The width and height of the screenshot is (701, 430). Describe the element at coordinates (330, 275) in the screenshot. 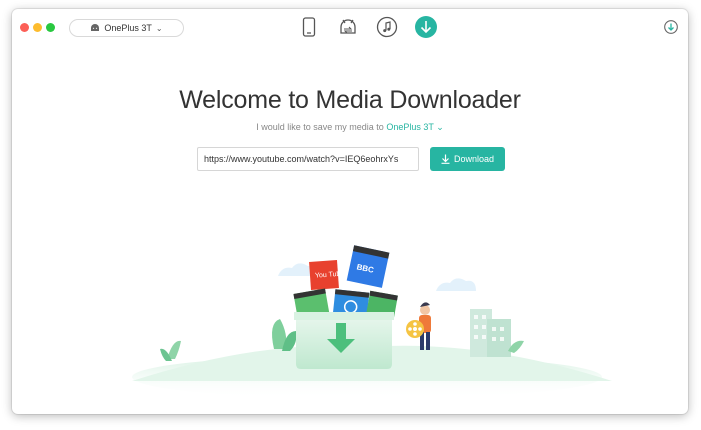

I see `youtube-badge: You Tube` at that location.